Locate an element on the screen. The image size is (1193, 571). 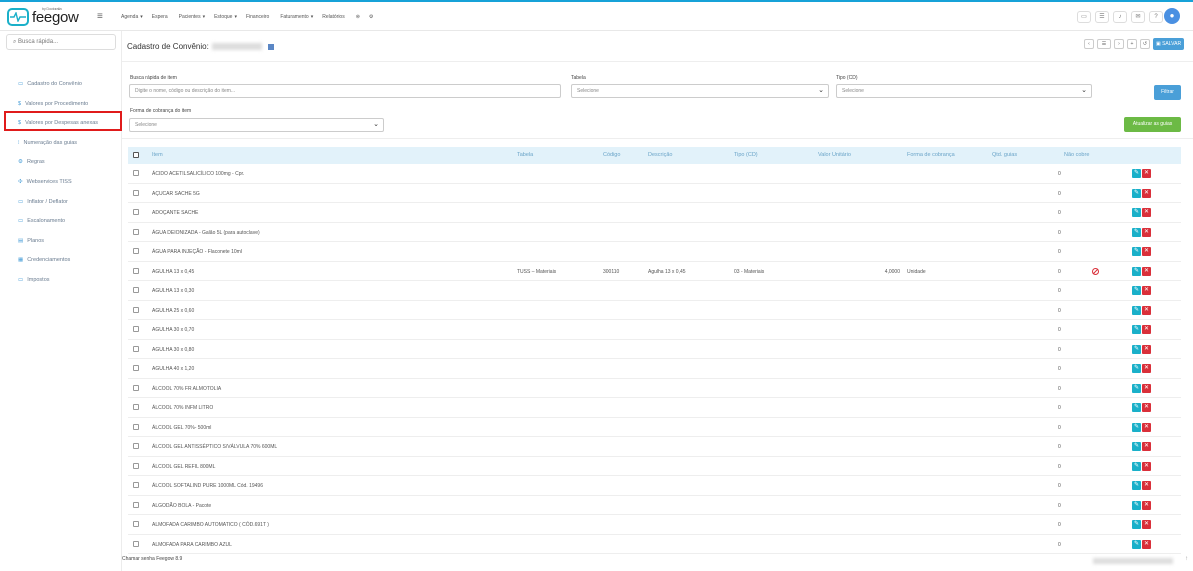
filtrar-button: Filtrar is located at coordinates (1167, 92).